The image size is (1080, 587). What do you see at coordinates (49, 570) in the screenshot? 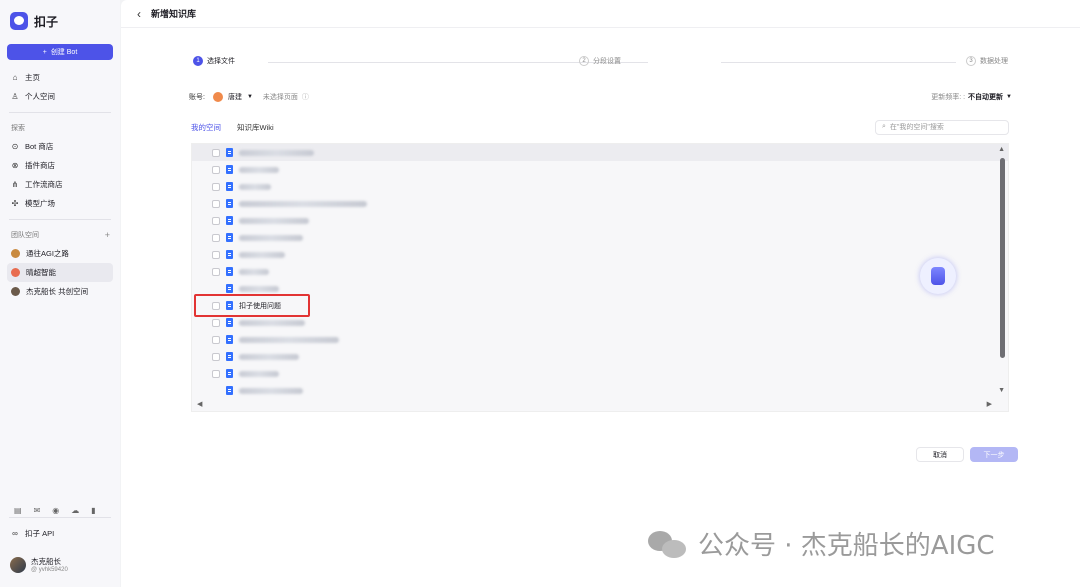
I see `user-id: @ yvhk59420` at bounding box center [49, 570].